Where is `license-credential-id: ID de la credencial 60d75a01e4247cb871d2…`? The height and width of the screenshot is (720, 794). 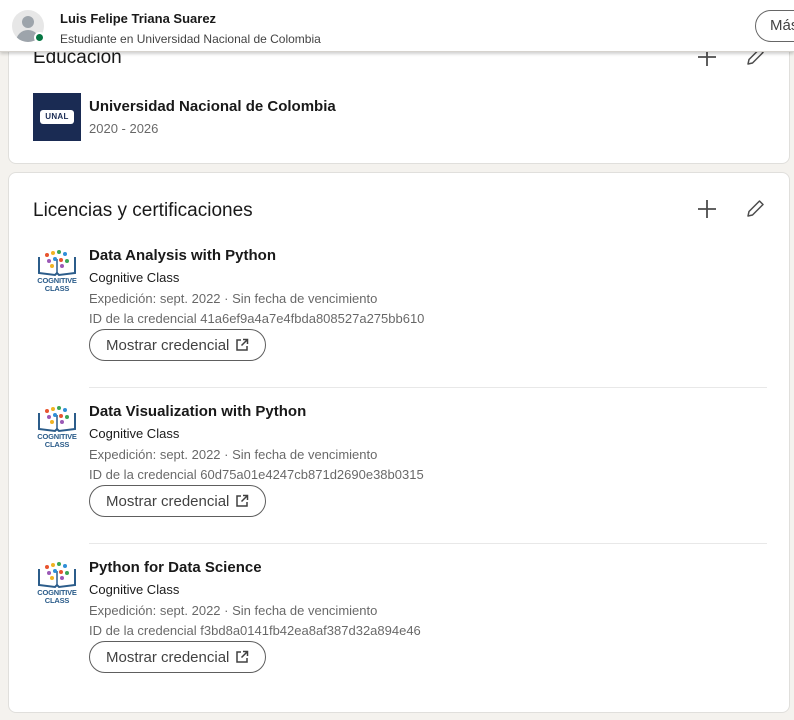
license-credential-id: ID de la credencial 60d75a01e4247cb871d2… is located at coordinates (256, 474).